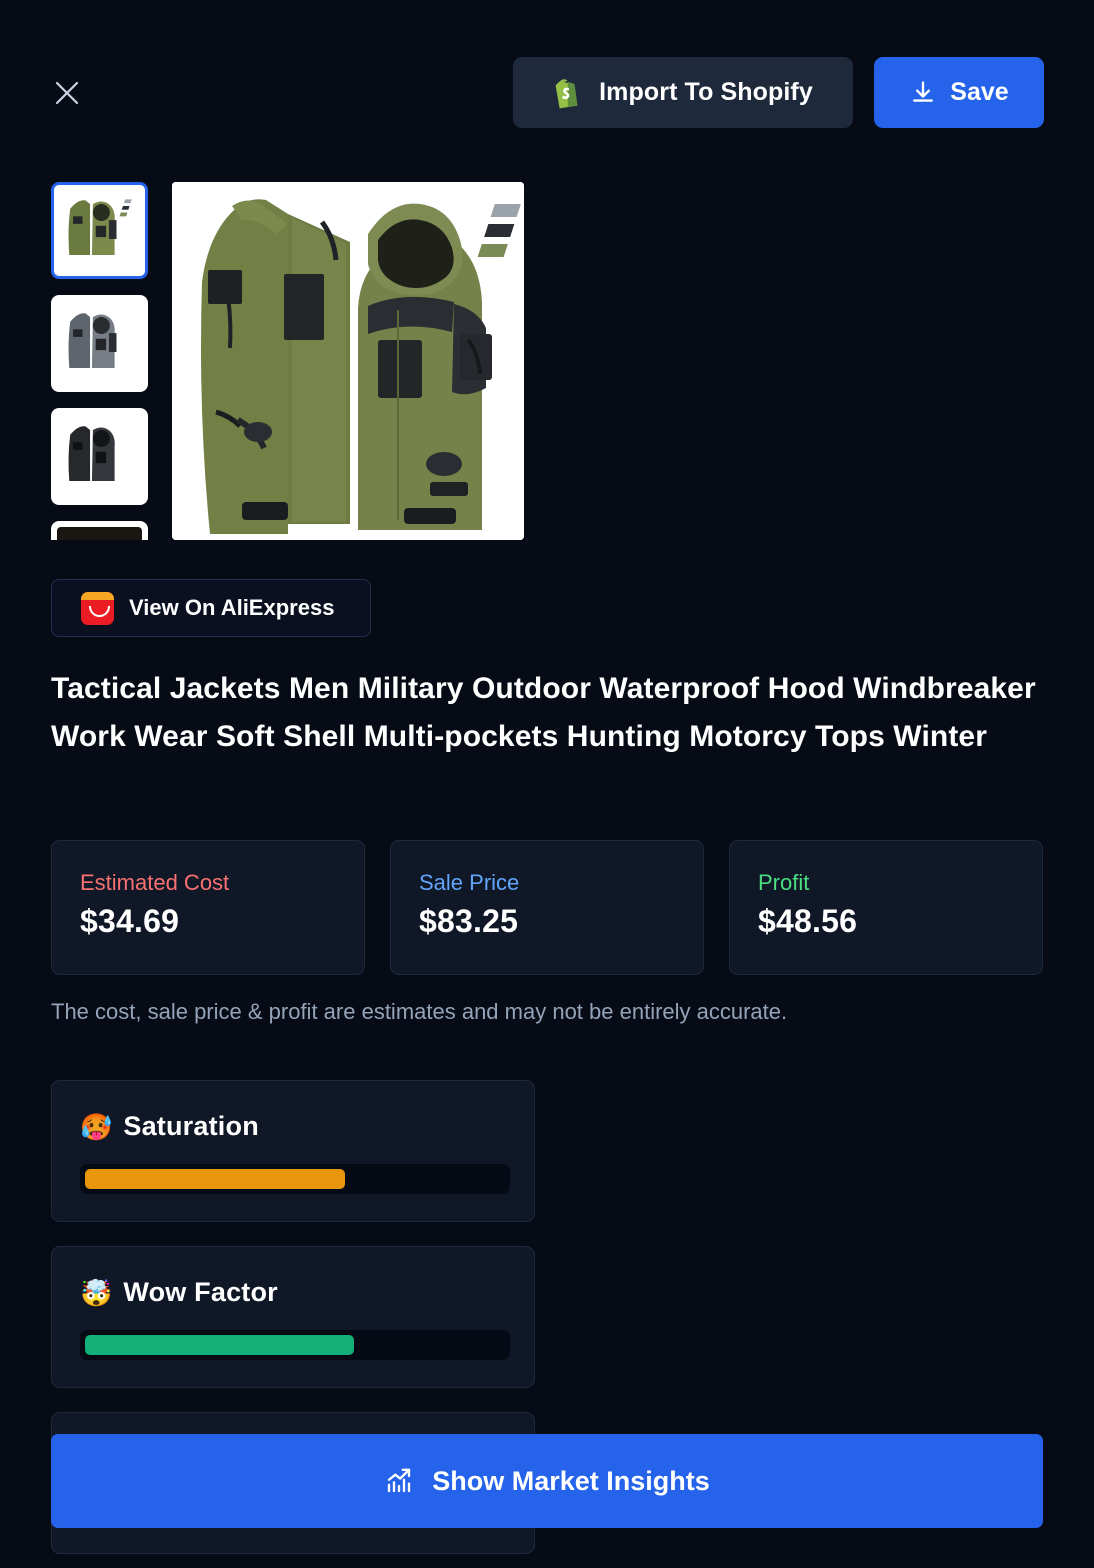  I want to click on view-on-aliexpress-button: View On AliExpress, so click(211, 608).